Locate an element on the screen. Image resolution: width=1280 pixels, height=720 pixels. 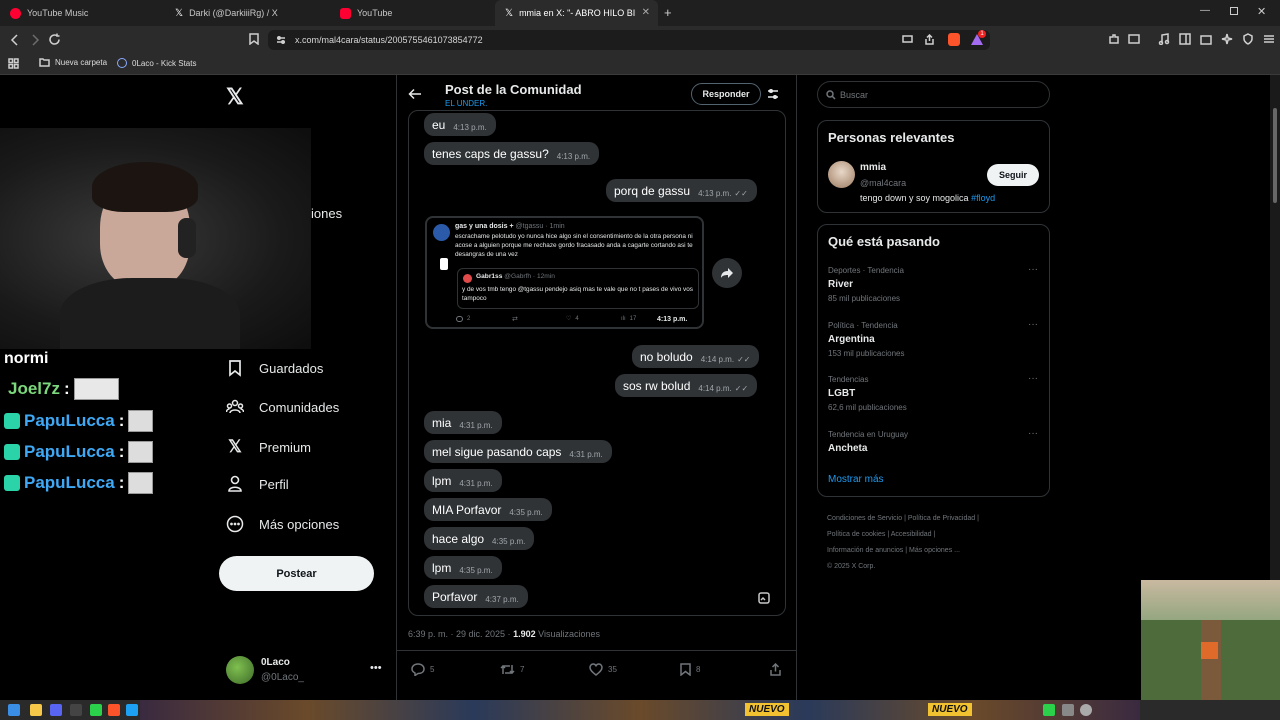
forward-icon is located at coordinates (35, 40).